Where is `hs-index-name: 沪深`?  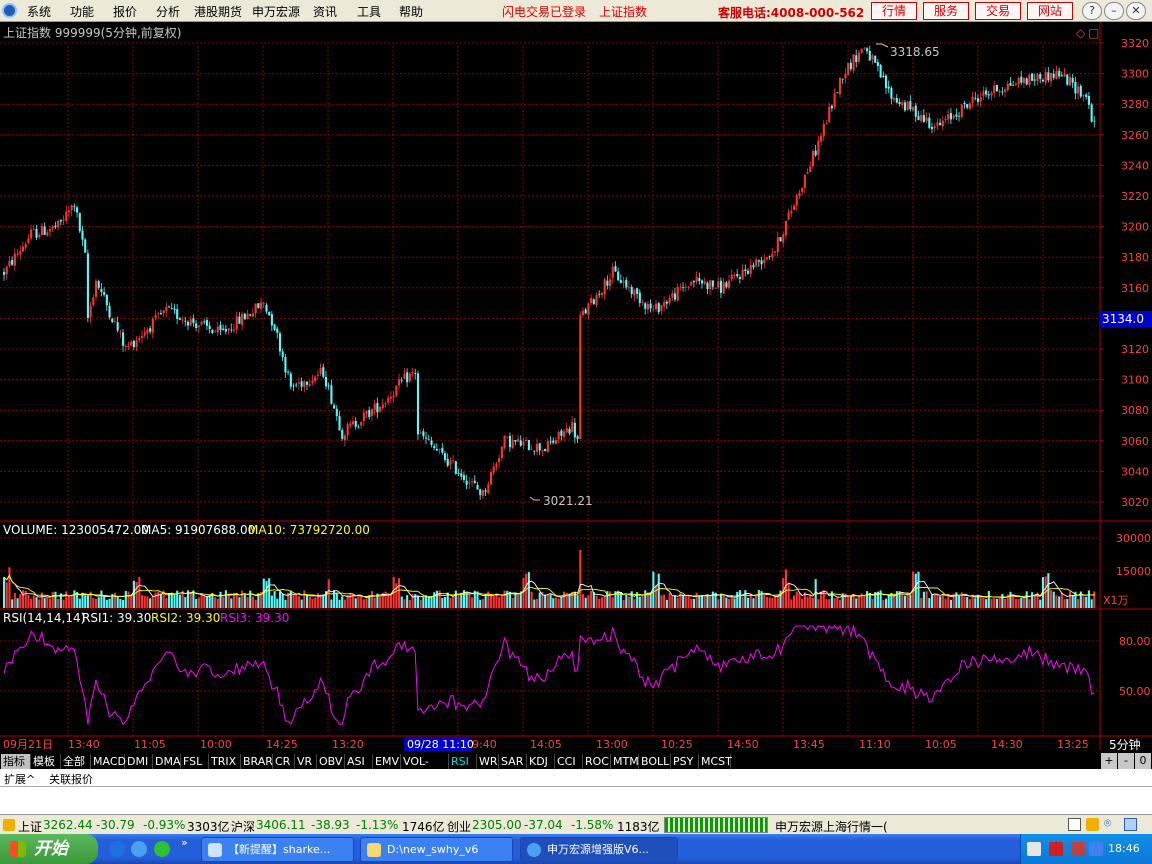
hs-index-name: 沪深 is located at coordinates (243, 826).